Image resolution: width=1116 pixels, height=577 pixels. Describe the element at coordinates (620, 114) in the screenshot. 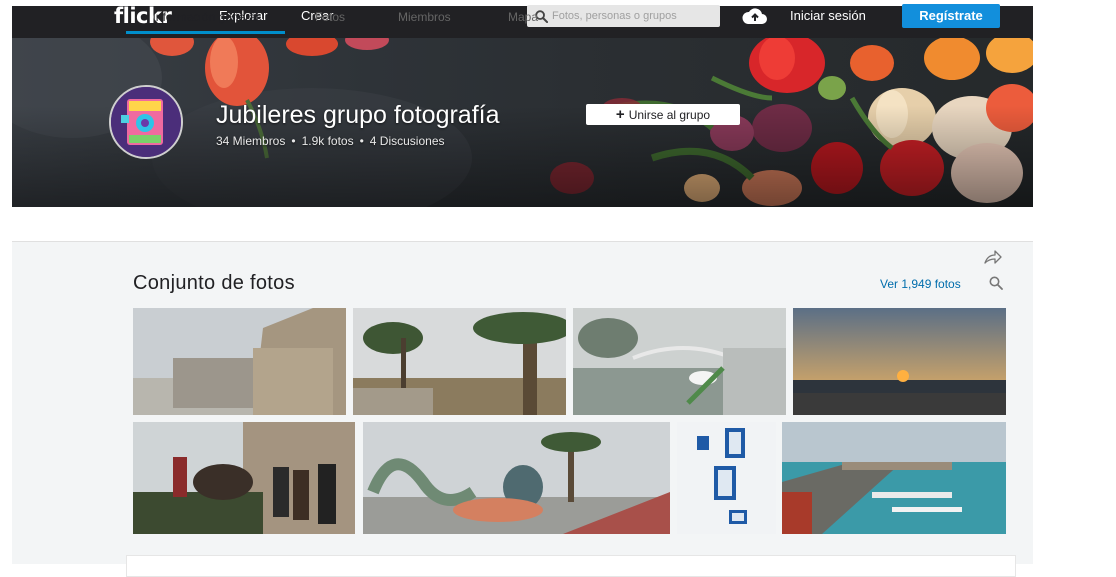

I see `plus-icon: +` at that location.